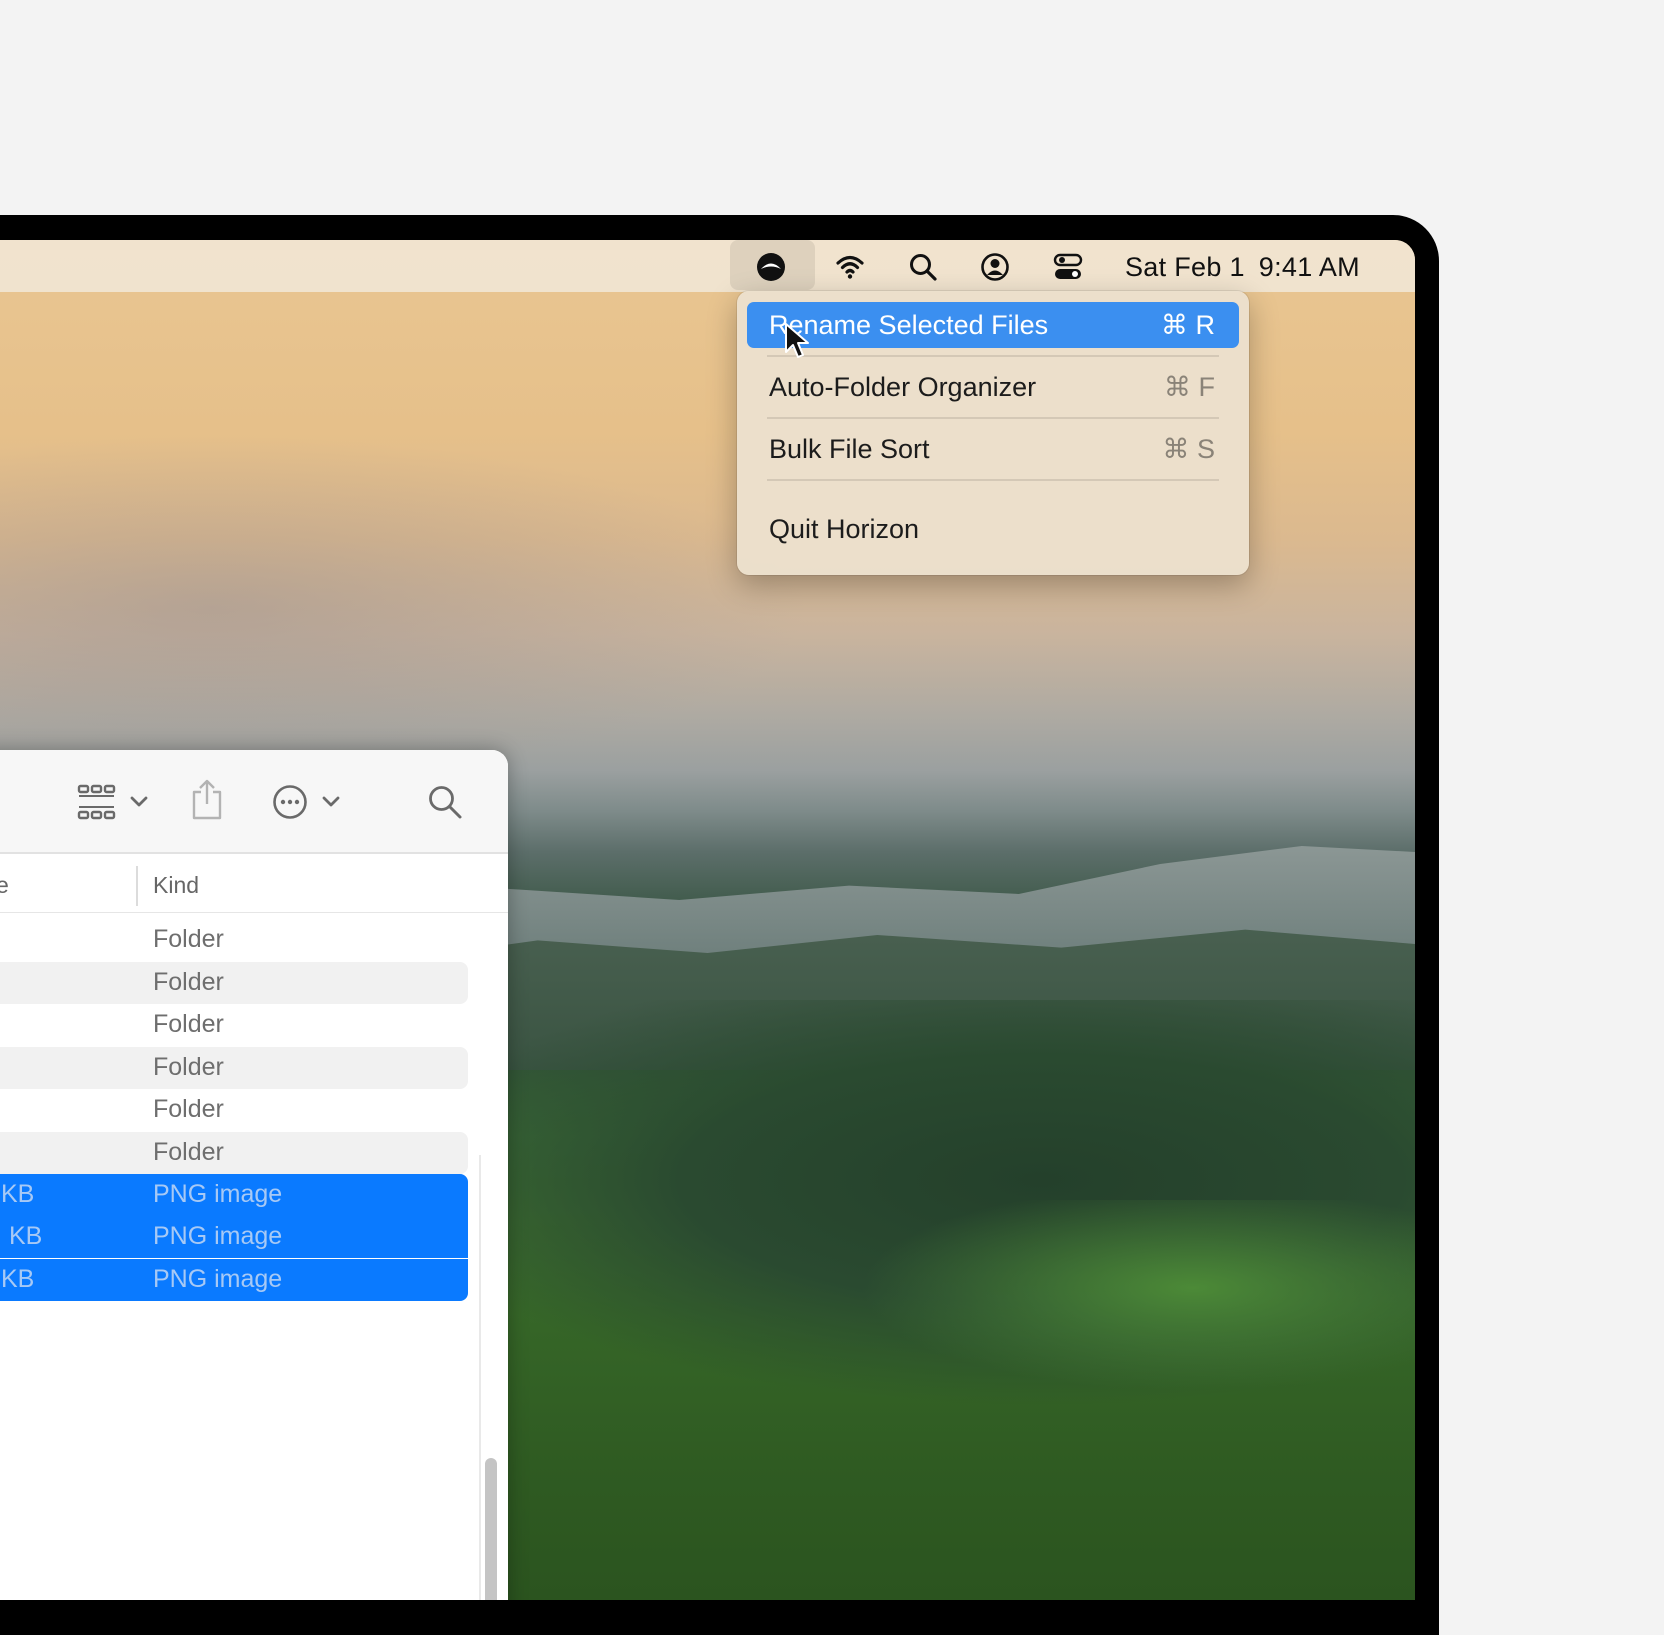  What do you see at coordinates (909, 325) in the screenshot?
I see `menu-item-label: Rename Selected Files` at bounding box center [909, 325].